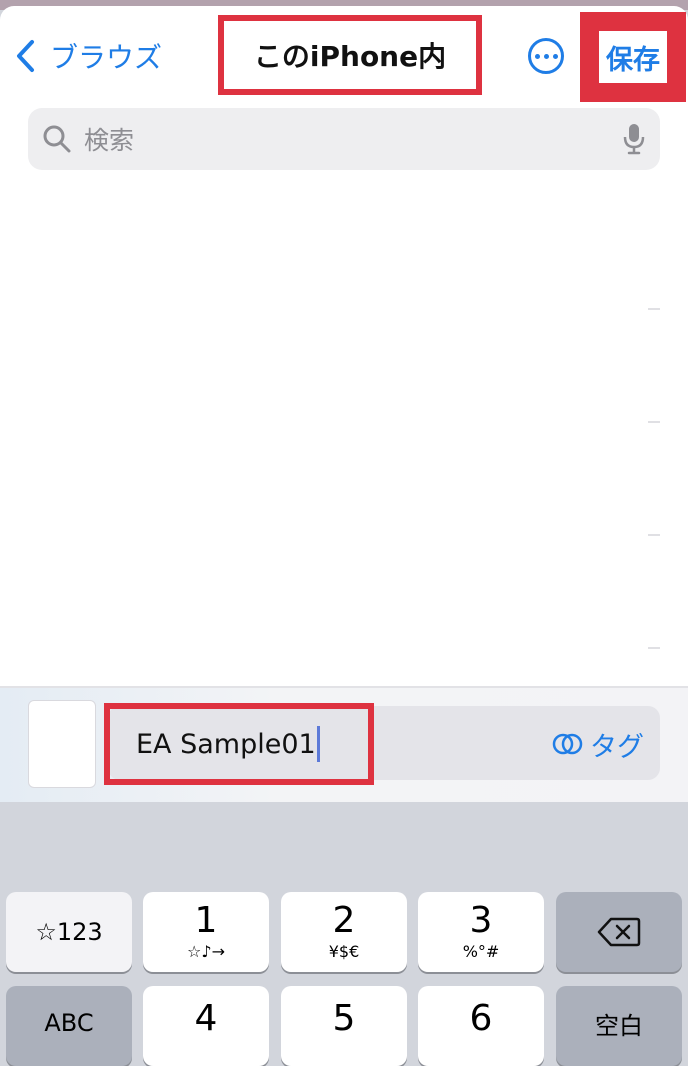 The image size is (688, 1066). I want to click on tag-label: タグ, so click(617, 747).